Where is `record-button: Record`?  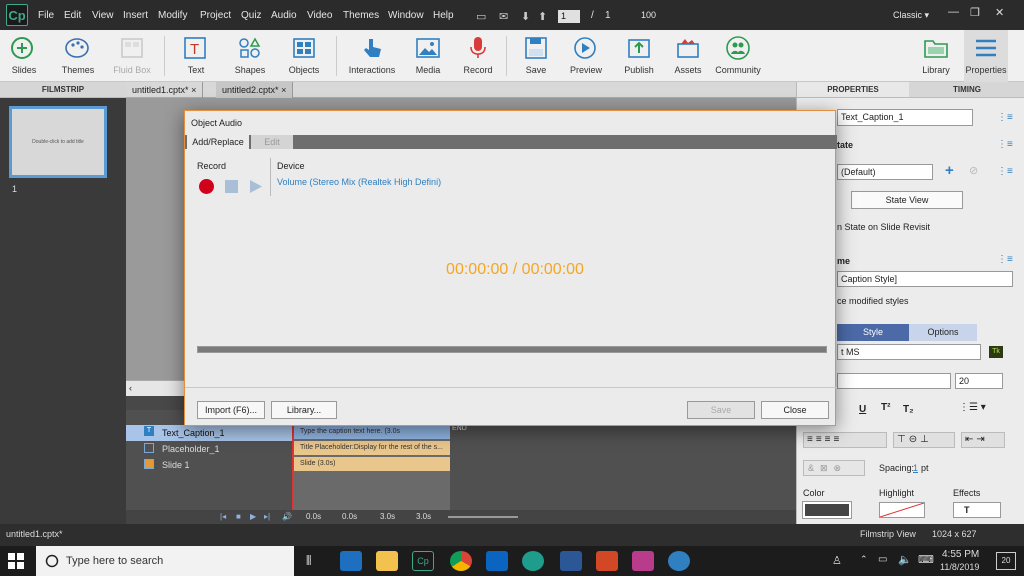 record-button: Record is located at coordinates (478, 56).